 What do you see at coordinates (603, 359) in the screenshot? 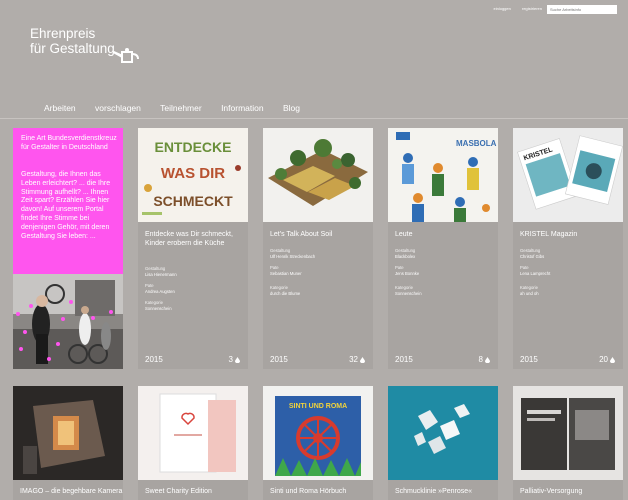
I see `vote-count-value: 20` at bounding box center [603, 359].